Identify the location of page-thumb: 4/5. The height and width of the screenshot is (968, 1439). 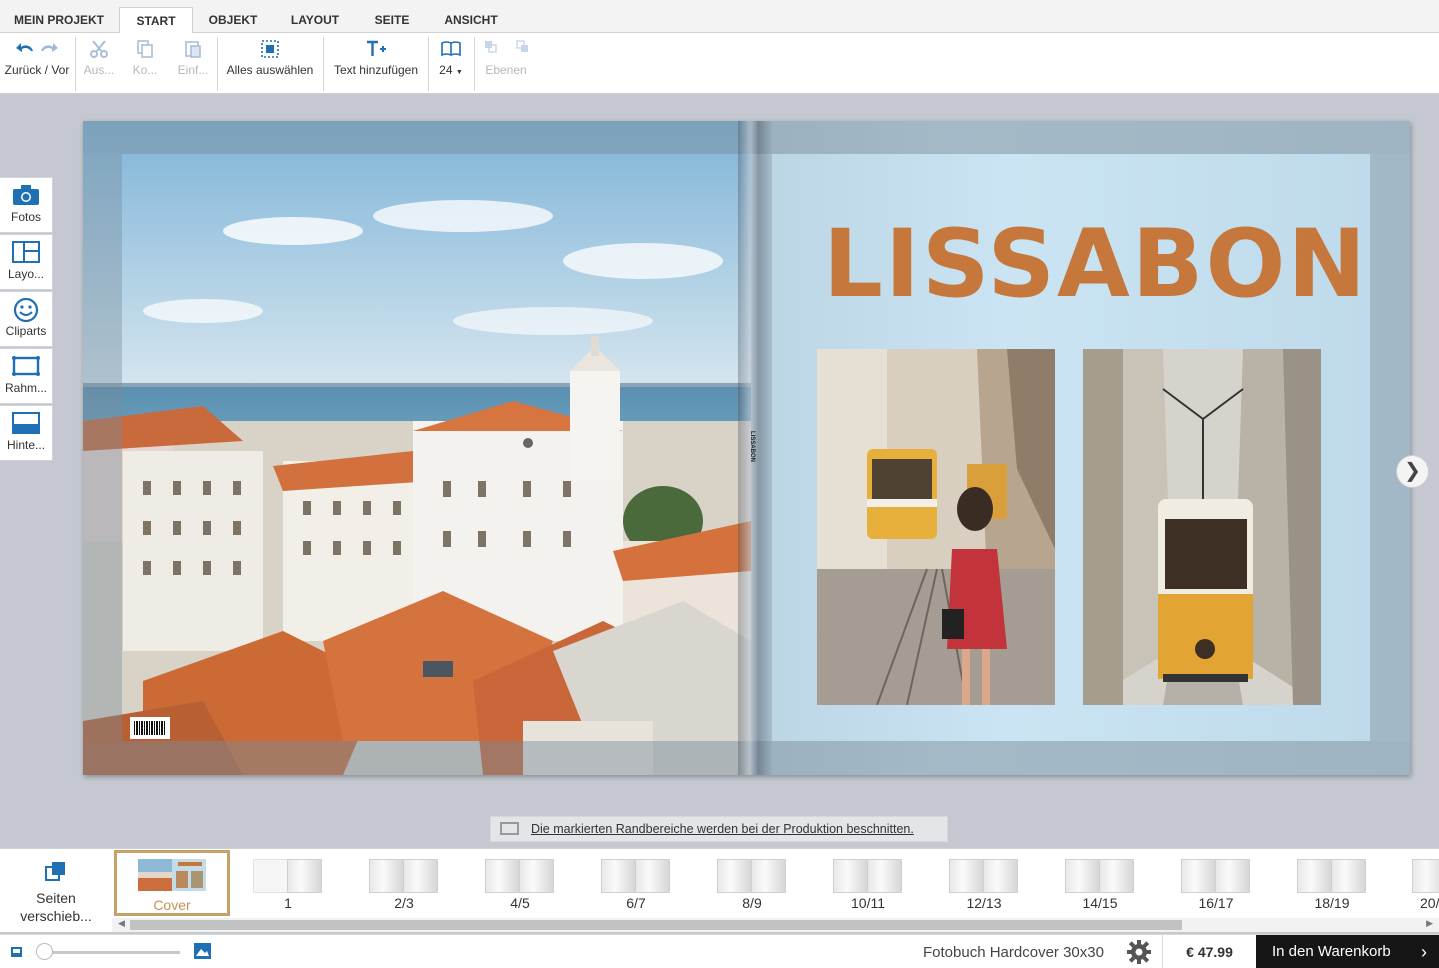
(520, 883).